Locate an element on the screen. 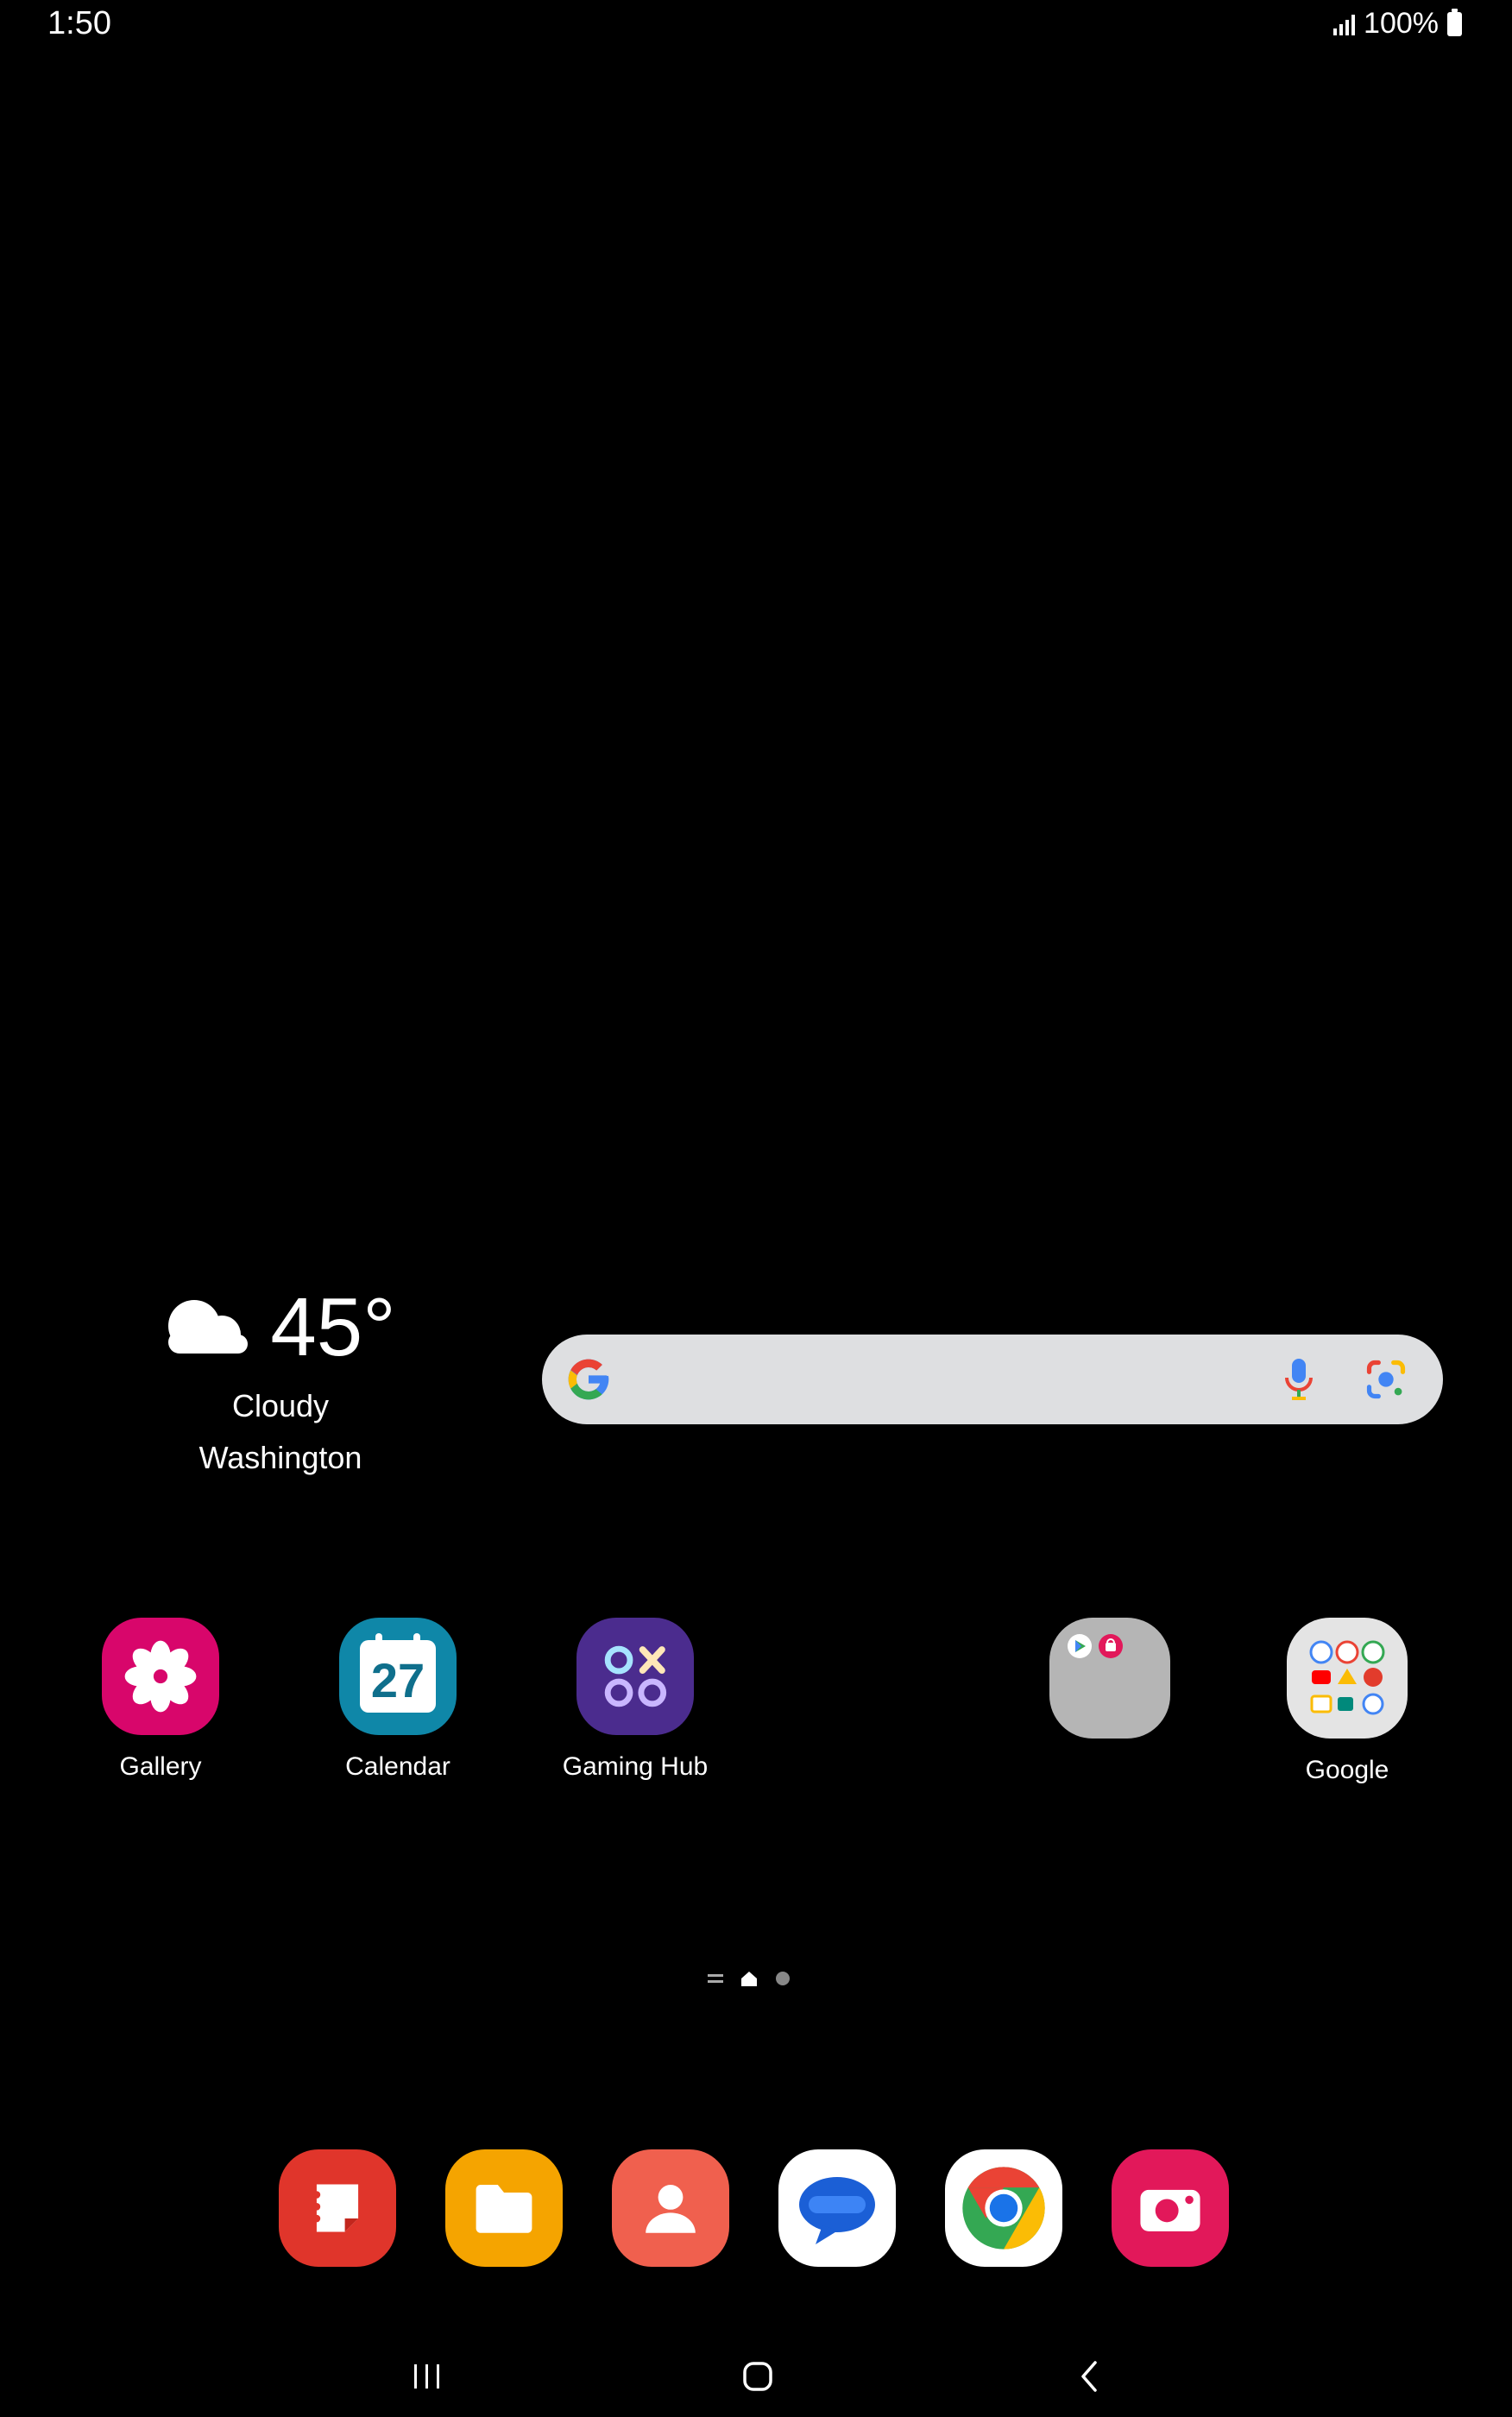 The image size is (1512, 2417). dock-chrome is located at coordinates (1004, 2208).